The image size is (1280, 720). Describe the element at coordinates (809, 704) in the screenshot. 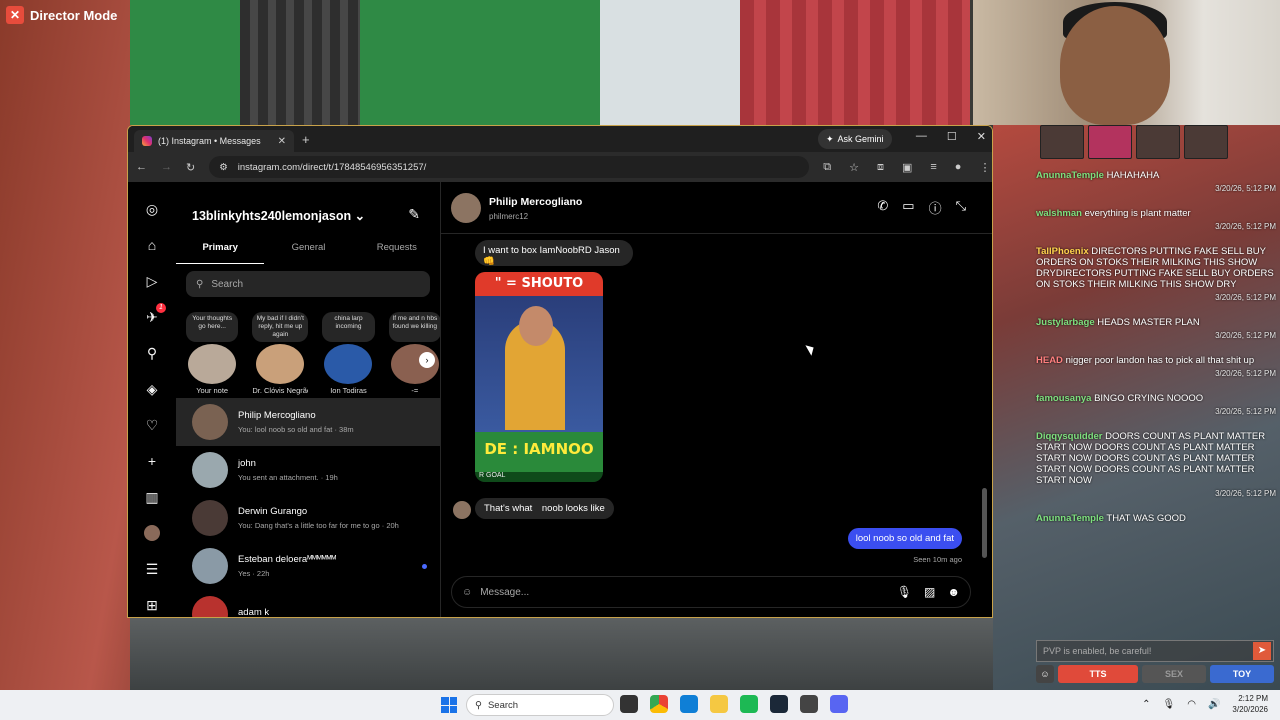

I see `obs-icon` at that location.